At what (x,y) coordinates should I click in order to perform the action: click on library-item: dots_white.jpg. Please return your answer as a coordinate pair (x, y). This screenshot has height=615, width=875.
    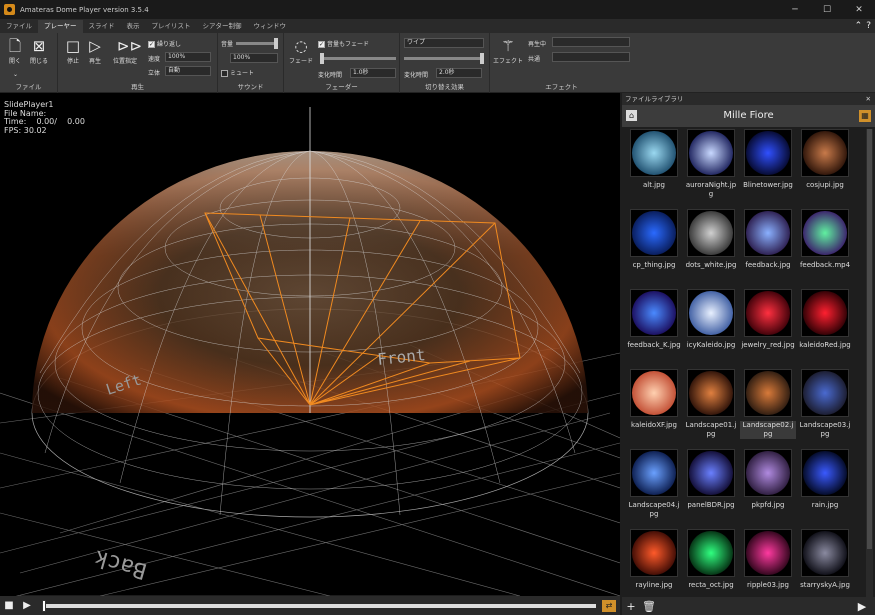
    Looking at the image, I should click on (711, 249).